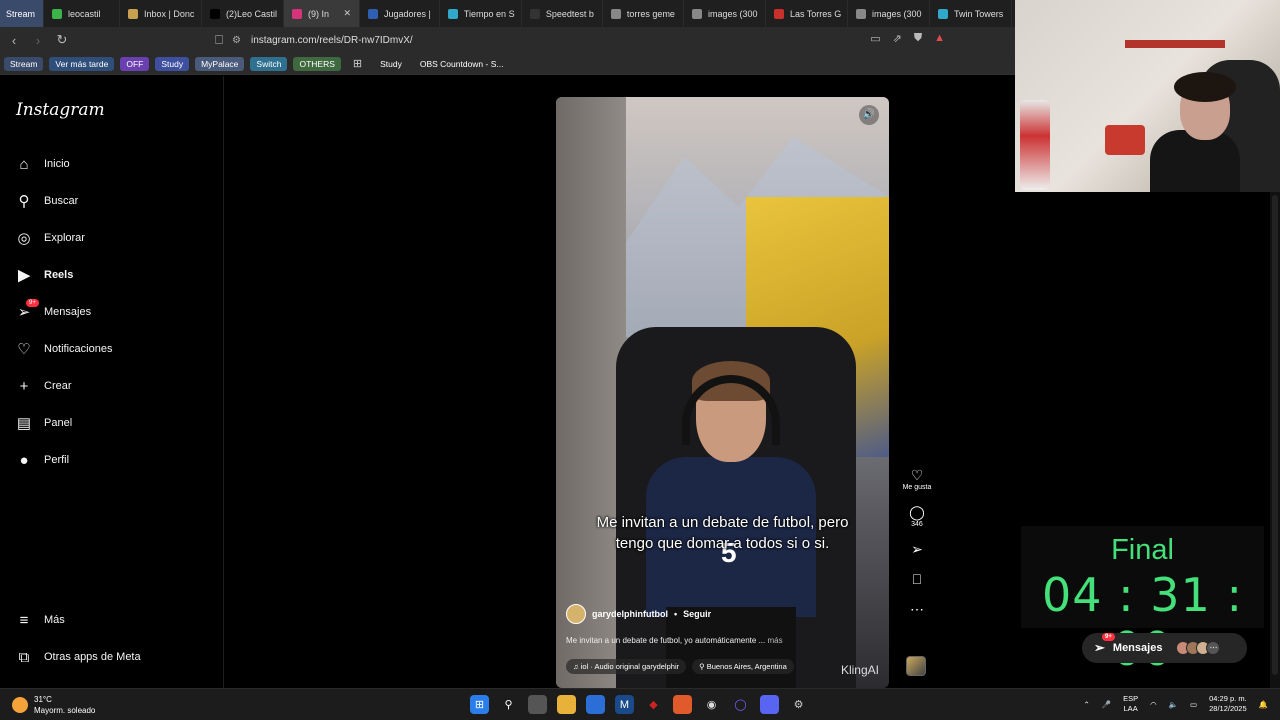 This screenshot has width=1280, height=720. I want to click on back-icon: ‹, so click(14, 40).